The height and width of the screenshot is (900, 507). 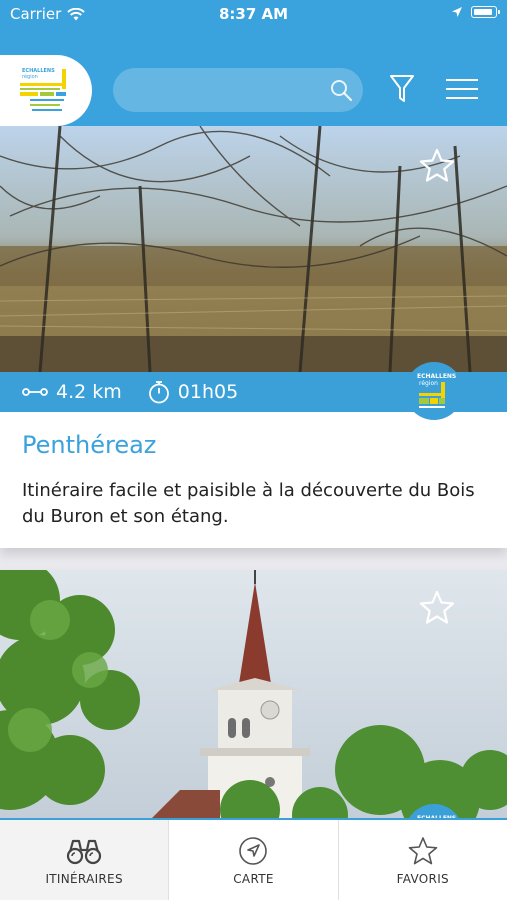 What do you see at coordinates (436, 816) in the screenshot?
I see `echallens-badge-icon: ECHALLENS` at bounding box center [436, 816].